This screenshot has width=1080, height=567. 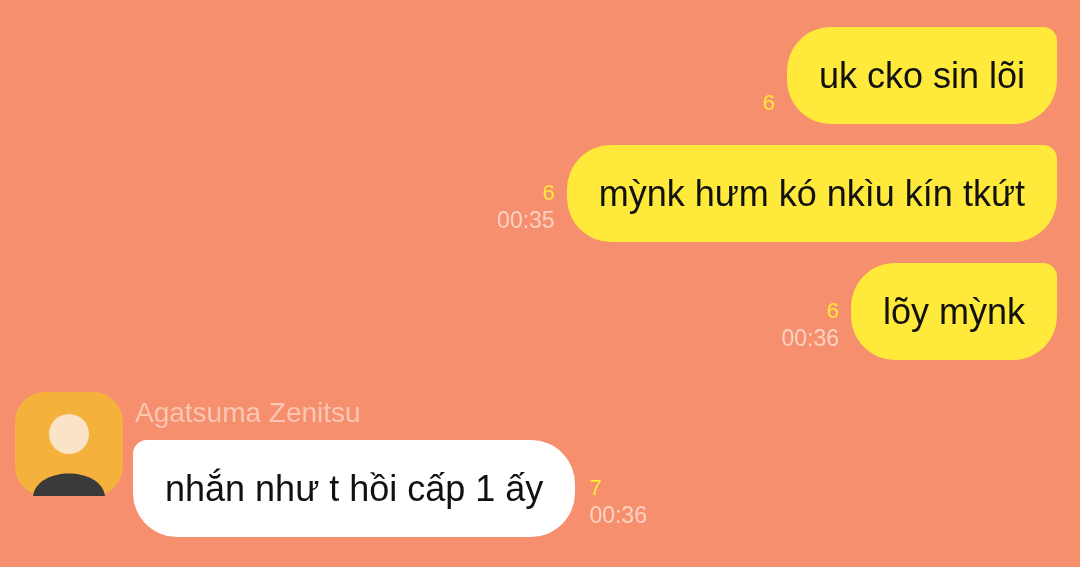 I want to click on sender-name: Agatsuma Zenitsu, so click(x=248, y=413).